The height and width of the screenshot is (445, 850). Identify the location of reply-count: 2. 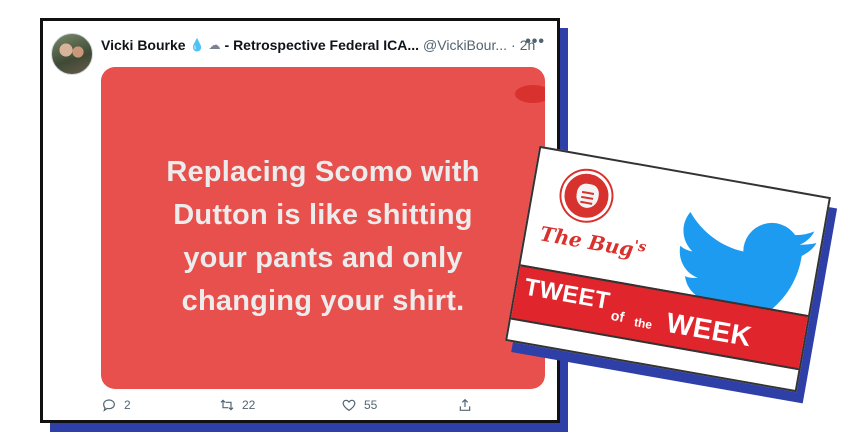
(127, 405).